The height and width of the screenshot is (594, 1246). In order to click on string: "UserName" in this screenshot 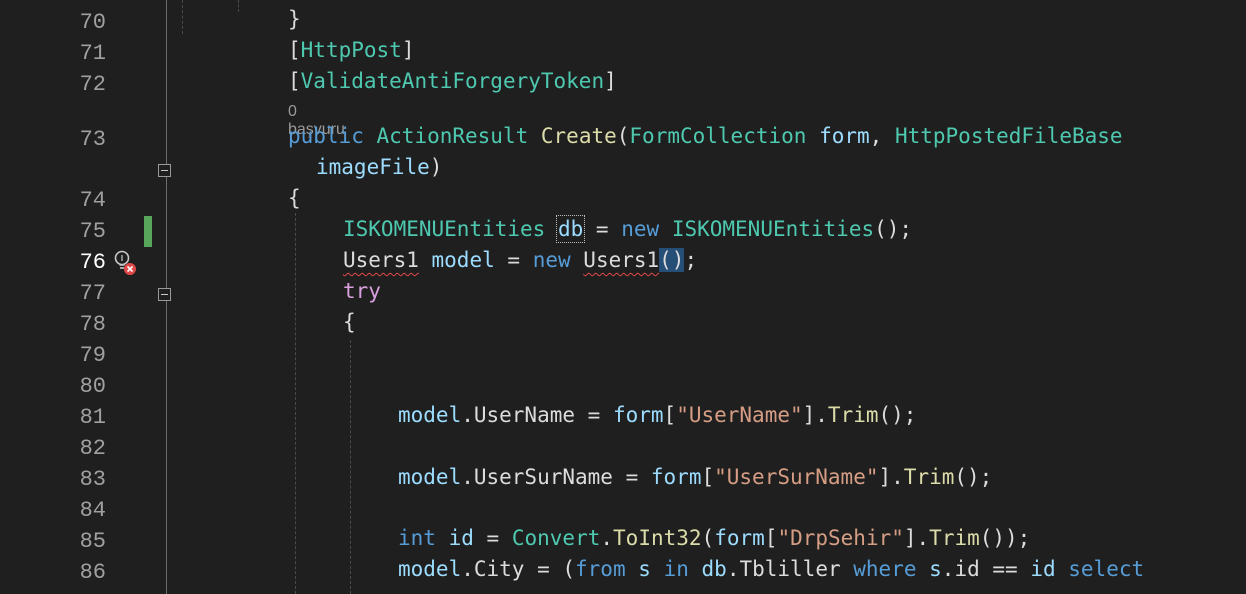, I will do `click(739, 415)`.